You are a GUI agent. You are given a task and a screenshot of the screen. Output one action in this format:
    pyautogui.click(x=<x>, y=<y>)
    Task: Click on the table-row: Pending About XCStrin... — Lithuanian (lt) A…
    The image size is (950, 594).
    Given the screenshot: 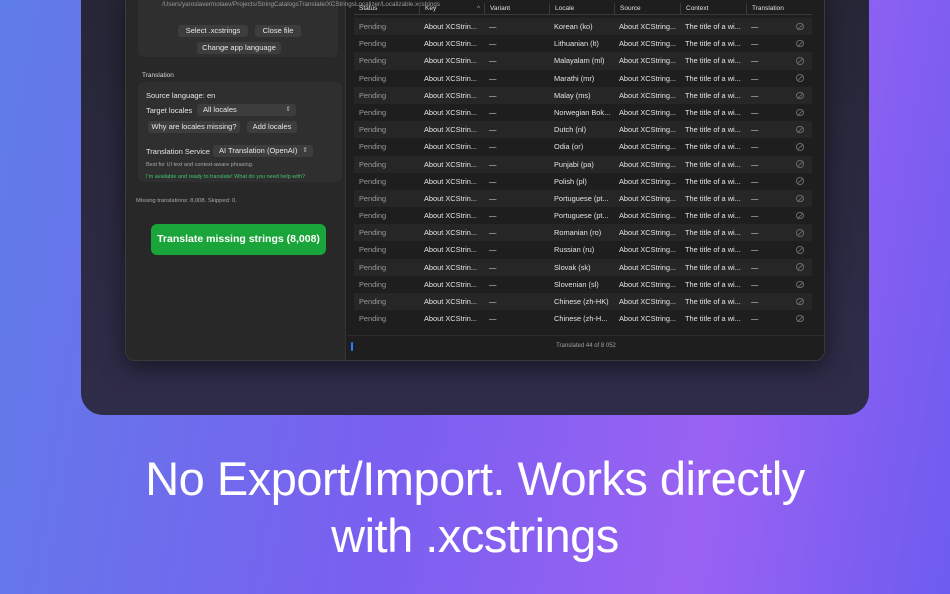 What is the action you would take?
    pyautogui.click(x=583, y=43)
    